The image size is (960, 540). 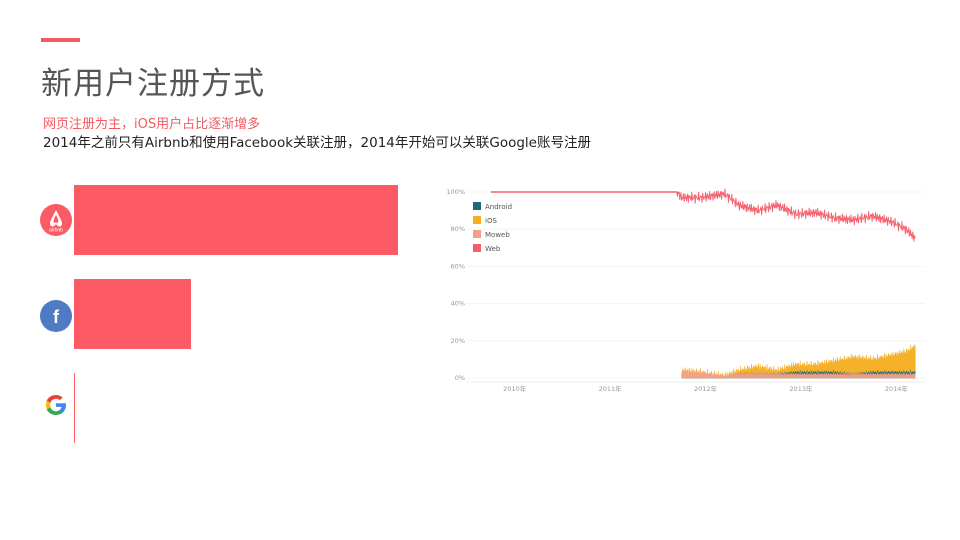 What do you see at coordinates (477, 248) in the screenshot?
I see `legend-swatch-web` at bounding box center [477, 248].